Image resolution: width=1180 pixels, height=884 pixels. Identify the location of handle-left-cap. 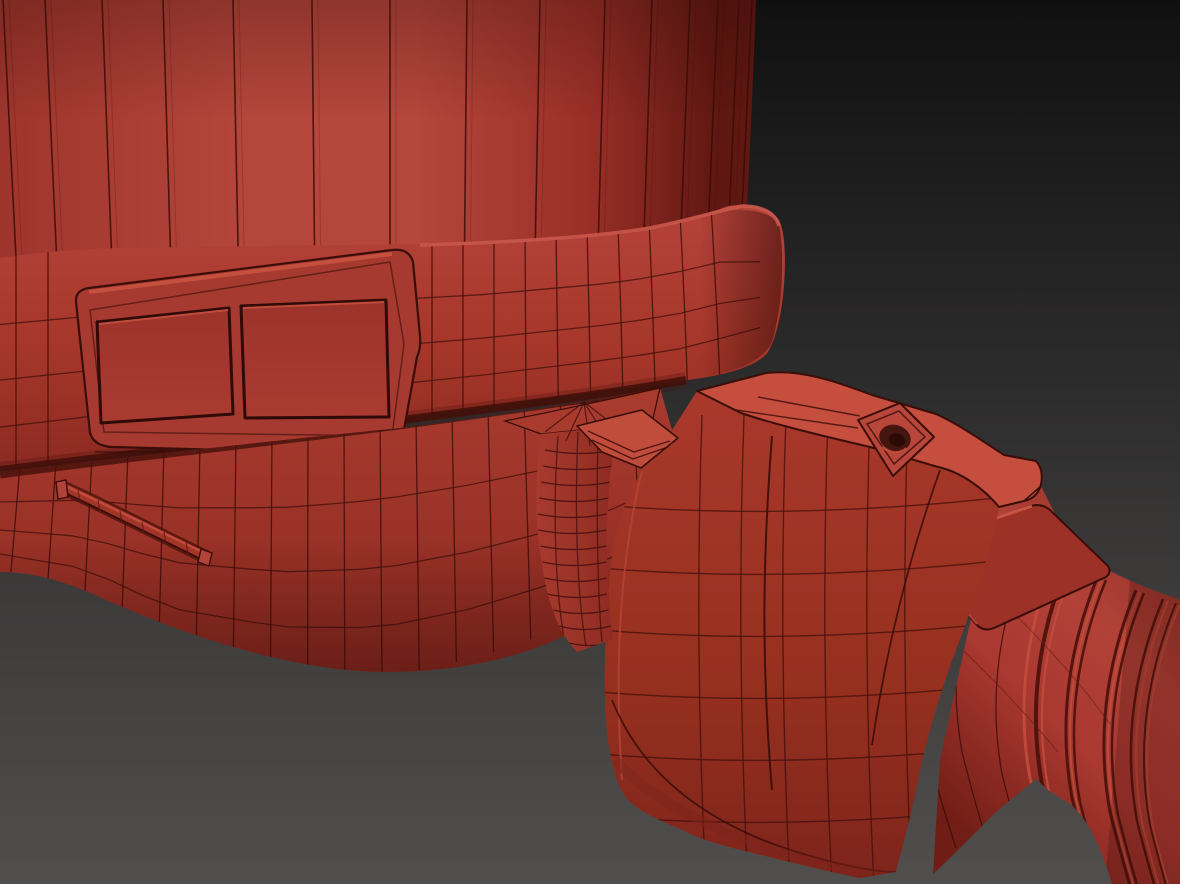
(62, 489).